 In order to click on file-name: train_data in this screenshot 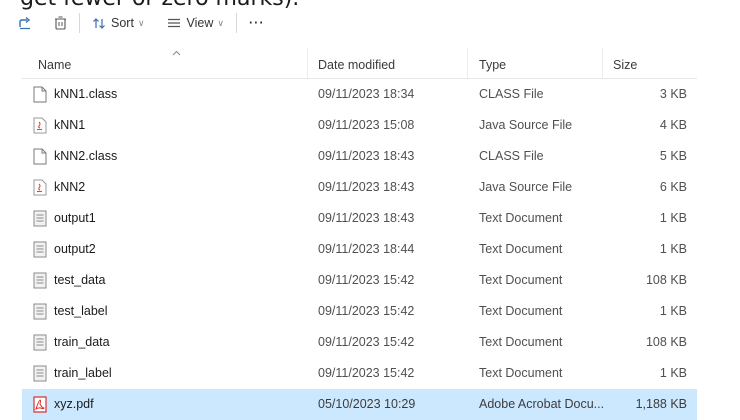, I will do `click(82, 342)`.